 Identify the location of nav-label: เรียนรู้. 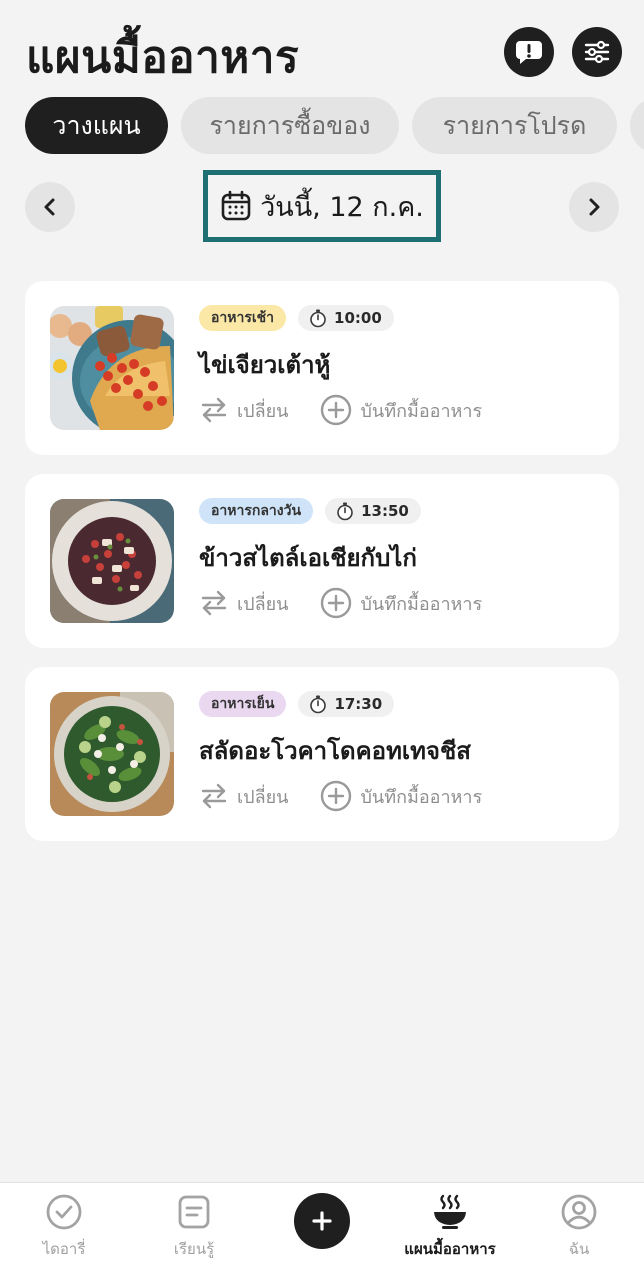
(194, 1249).